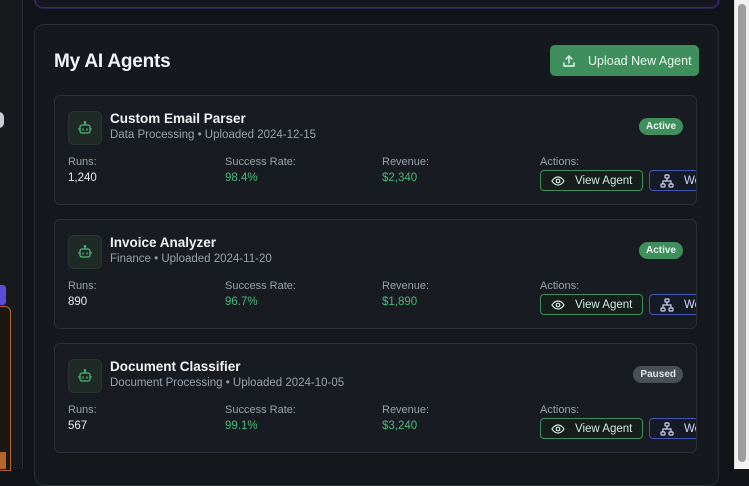 This screenshot has width=749, height=486. What do you see at coordinates (78, 426) in the screenshot?
I see `runs-value: 567` at bounding box center [78, 426].